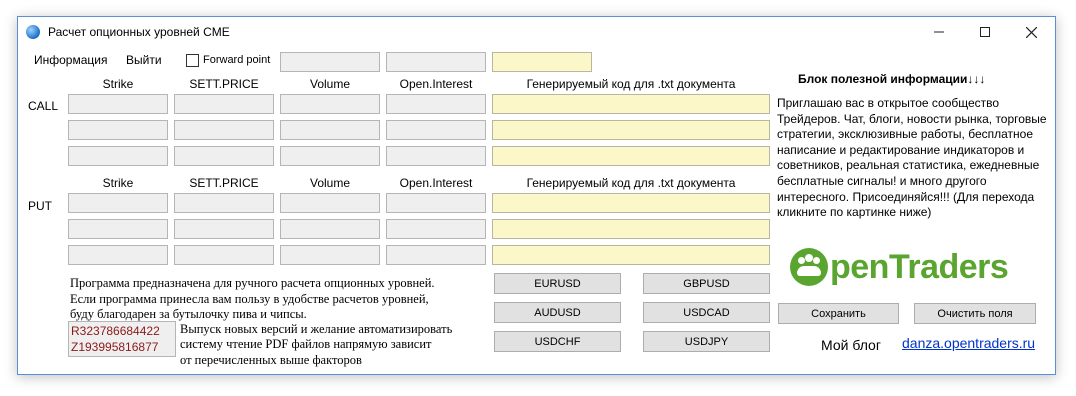  I want to click on menu-info: Информация, so click(70, 60).